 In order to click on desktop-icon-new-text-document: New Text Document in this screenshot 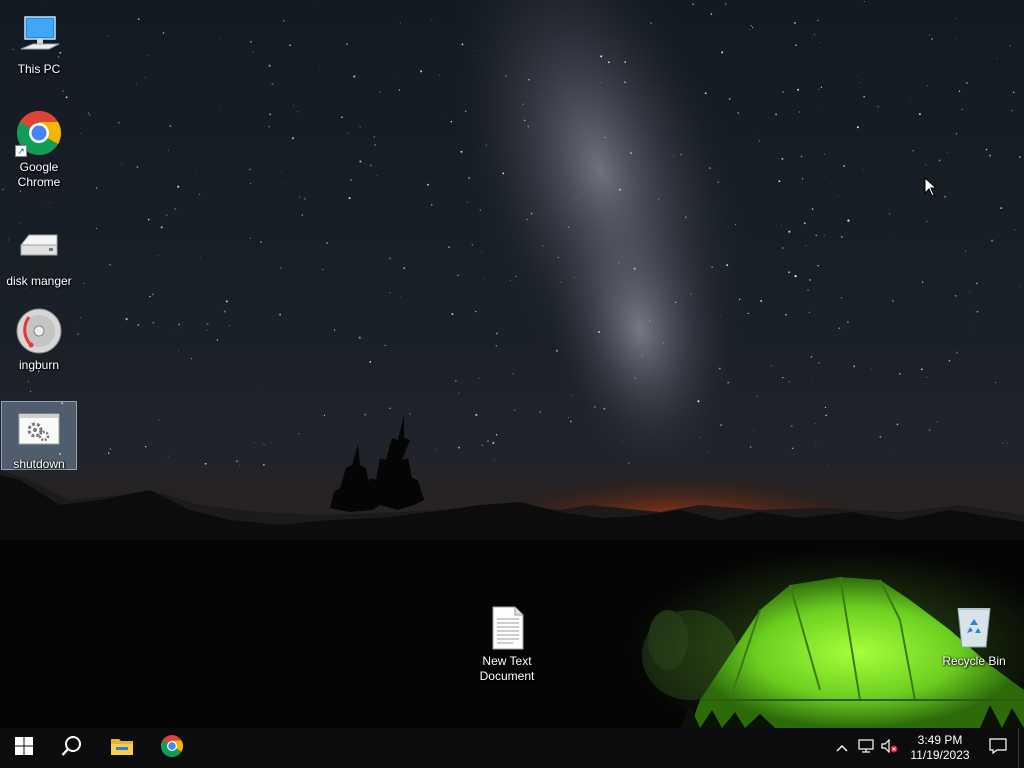, I will do `click(507, 641)`.